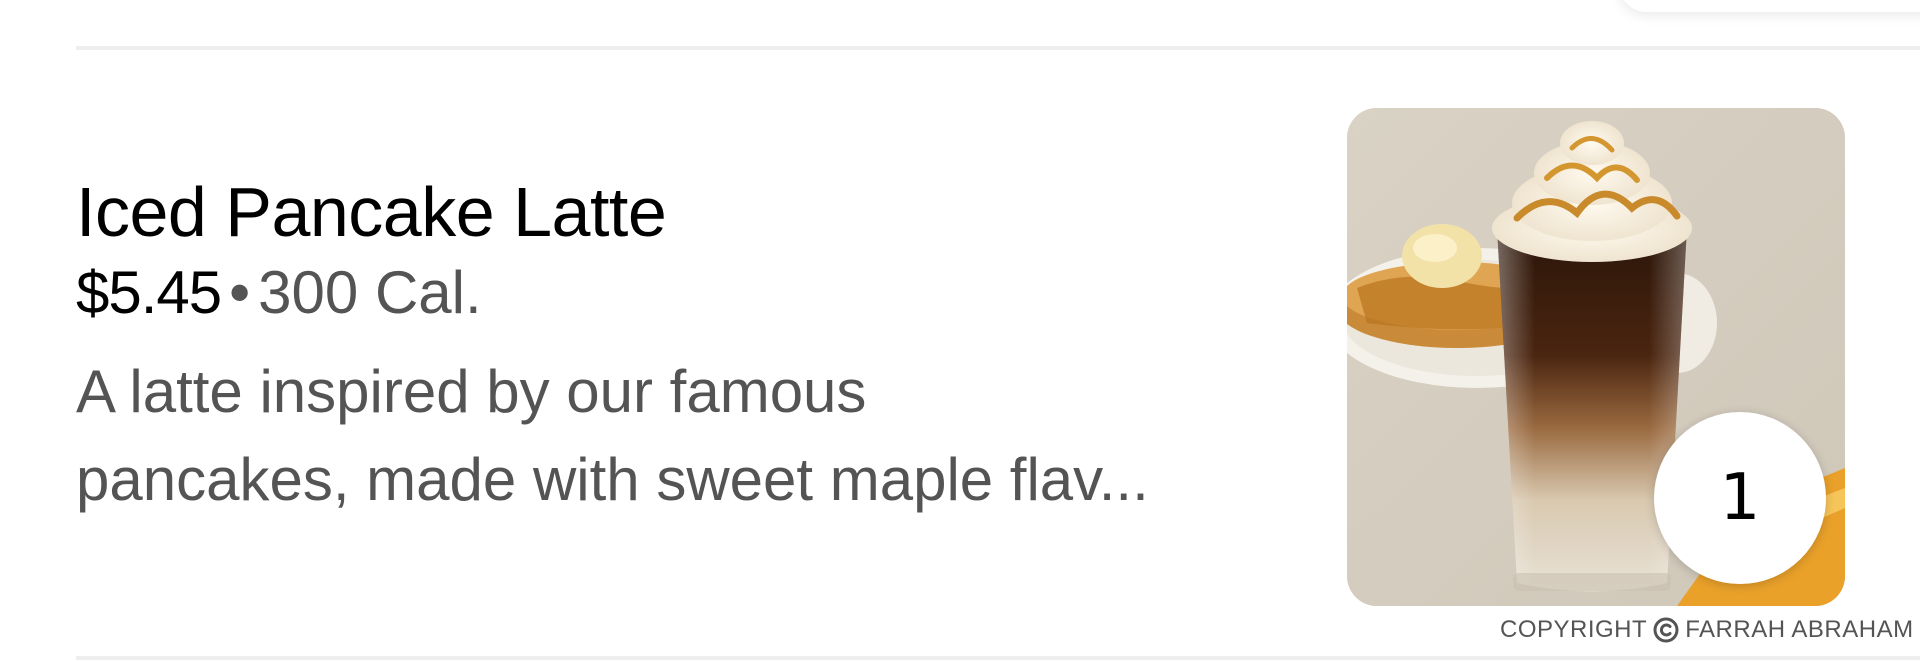  Describe the element at coordinates (1666, 630) in the screenshot. I see `copyright-icon` at that location.